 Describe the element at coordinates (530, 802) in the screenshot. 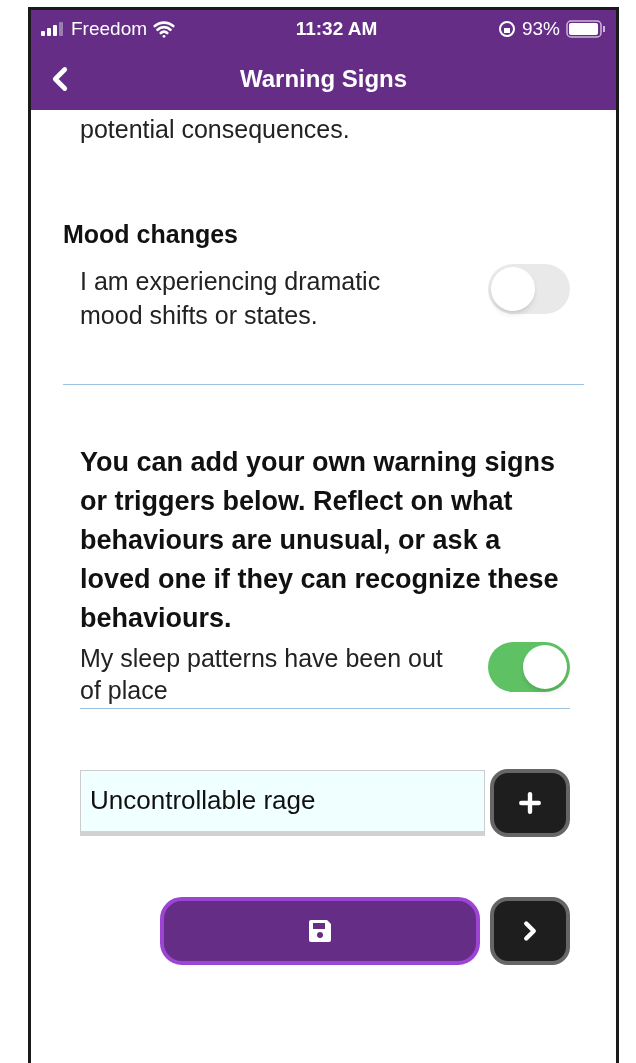

I see `add-button` at that location.